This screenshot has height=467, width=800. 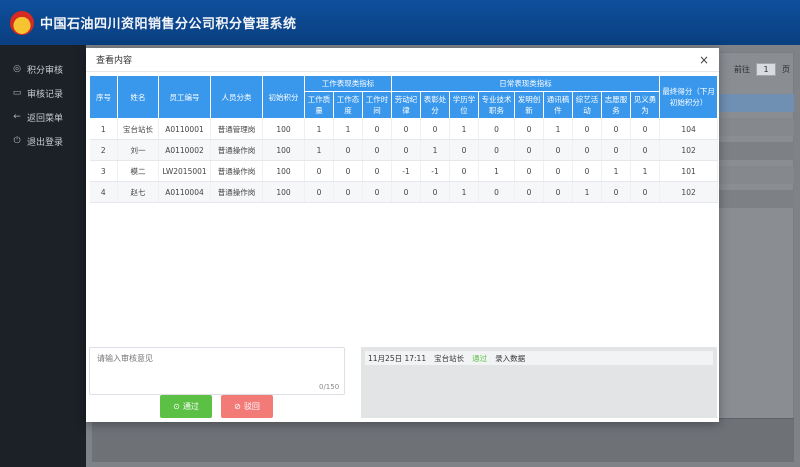 I want to click on cell-education: 1, so click(x=464, y=192).